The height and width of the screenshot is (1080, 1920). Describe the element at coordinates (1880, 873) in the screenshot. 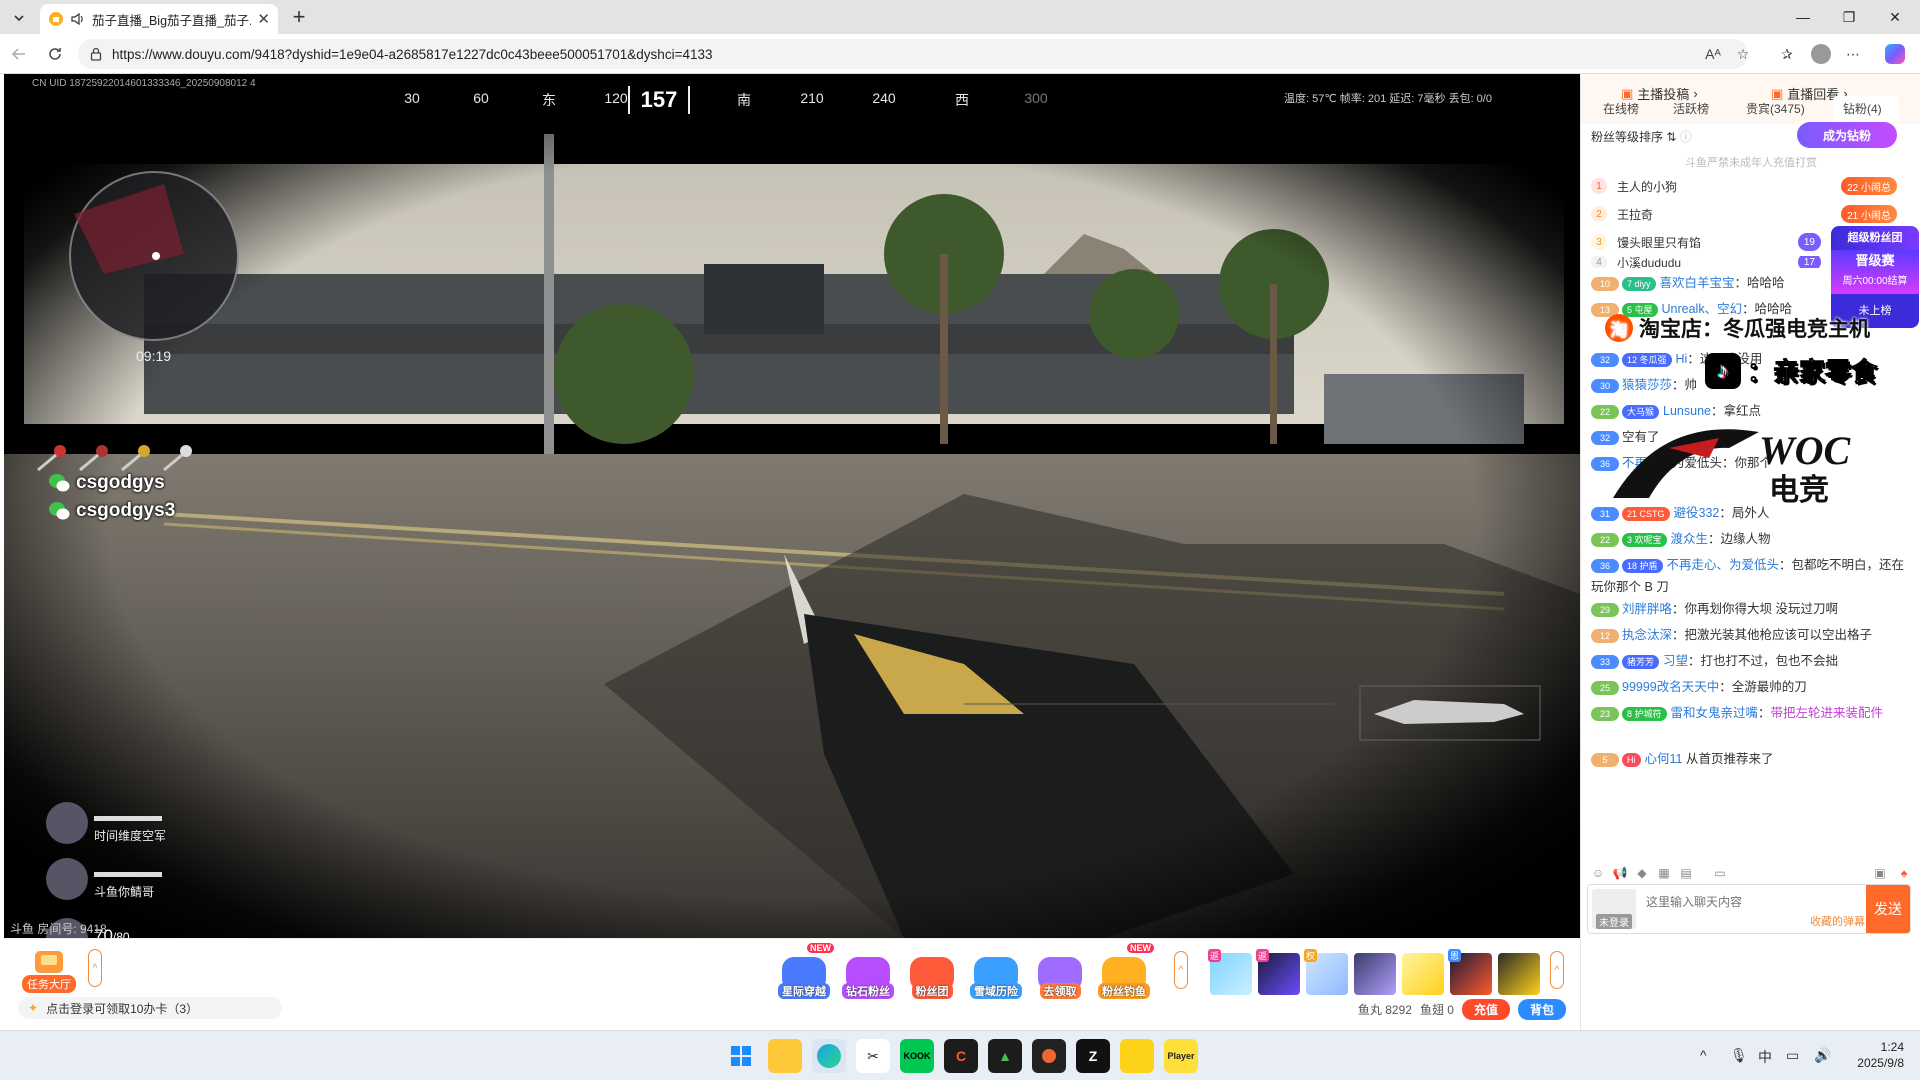

I see `screenshot-icon: ▣` at that location.